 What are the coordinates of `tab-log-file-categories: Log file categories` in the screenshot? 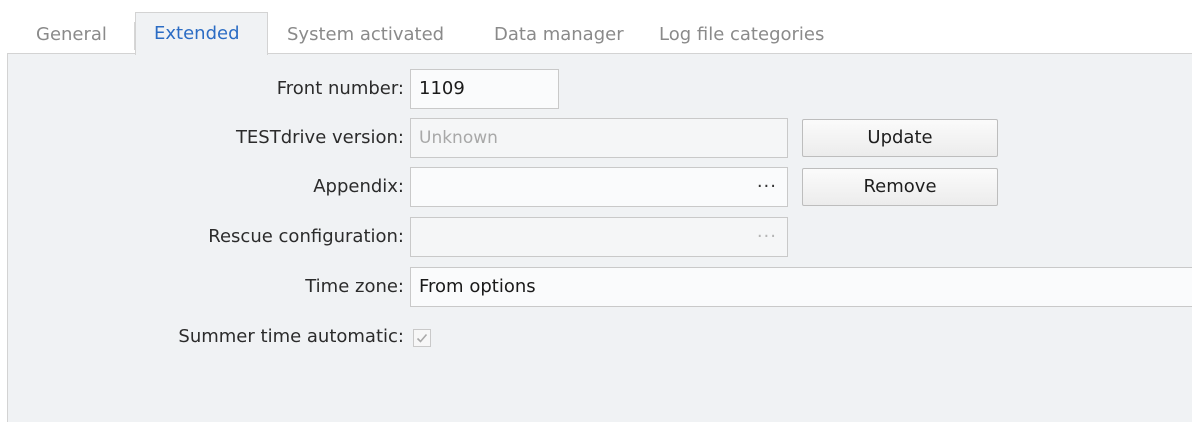 It's located at (741, 37).